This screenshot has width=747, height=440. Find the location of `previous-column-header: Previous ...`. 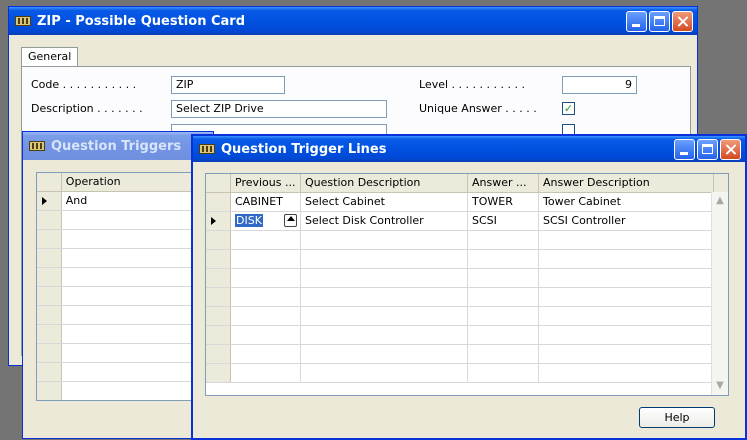

previous-column-header: Previous ... is located at coordinates (266, 183).